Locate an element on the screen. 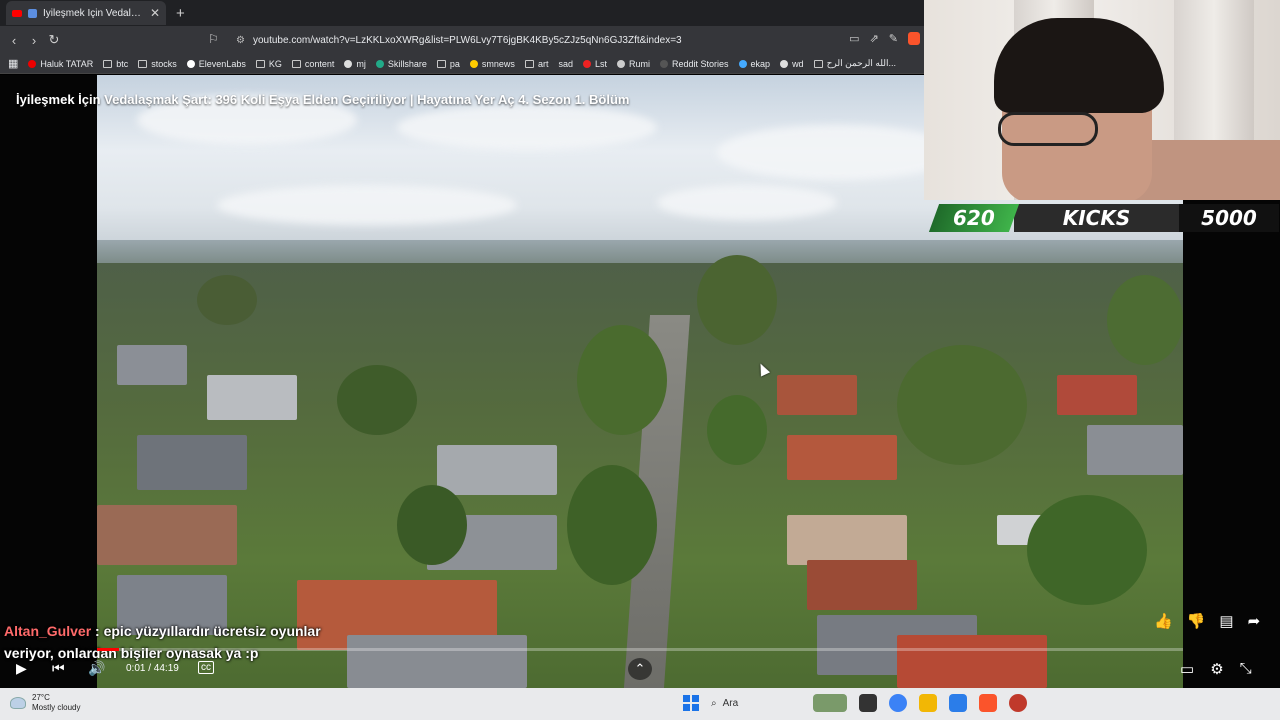 The width and height of the screenshot is (1280, 720). bookmark-label: pa is located at coordinates (454, 63).